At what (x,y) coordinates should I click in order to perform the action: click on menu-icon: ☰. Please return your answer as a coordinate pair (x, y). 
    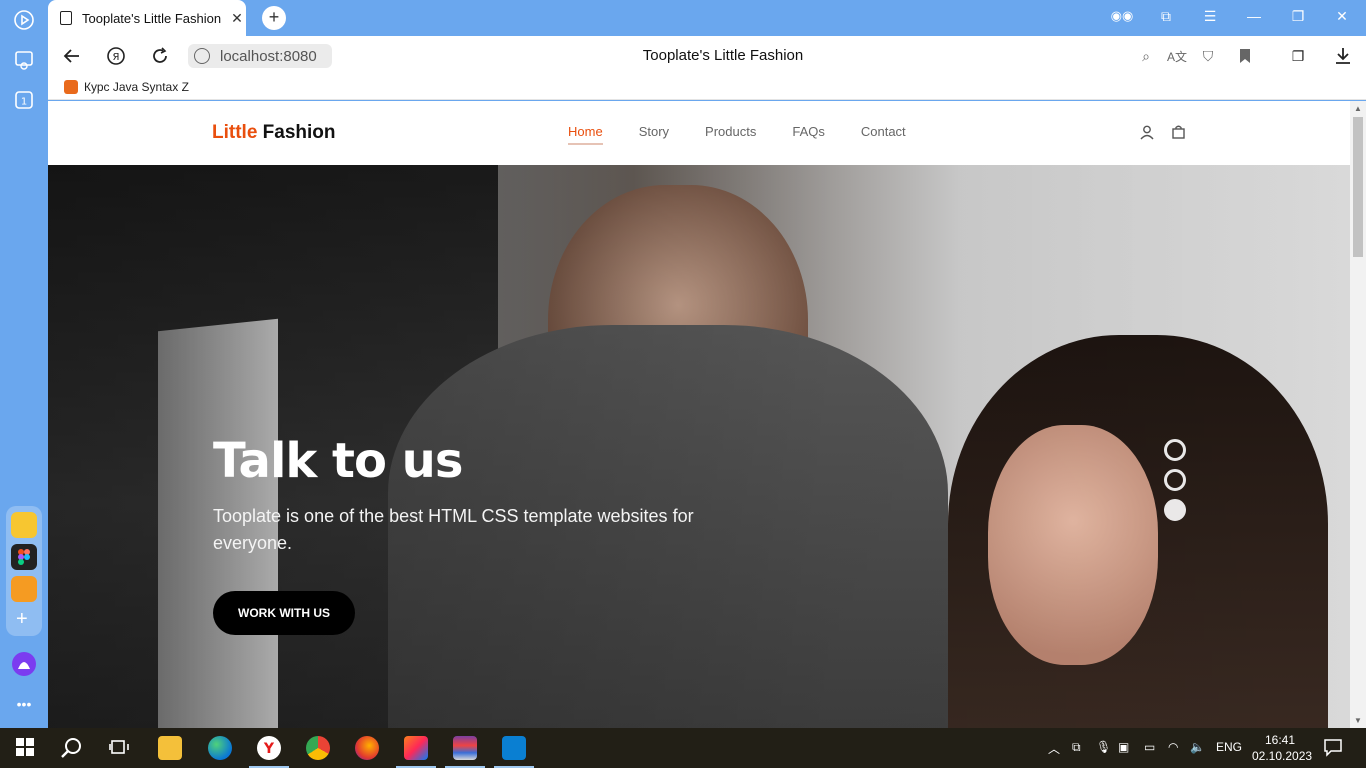
    Looking at the image, I should click on (1210, 16).